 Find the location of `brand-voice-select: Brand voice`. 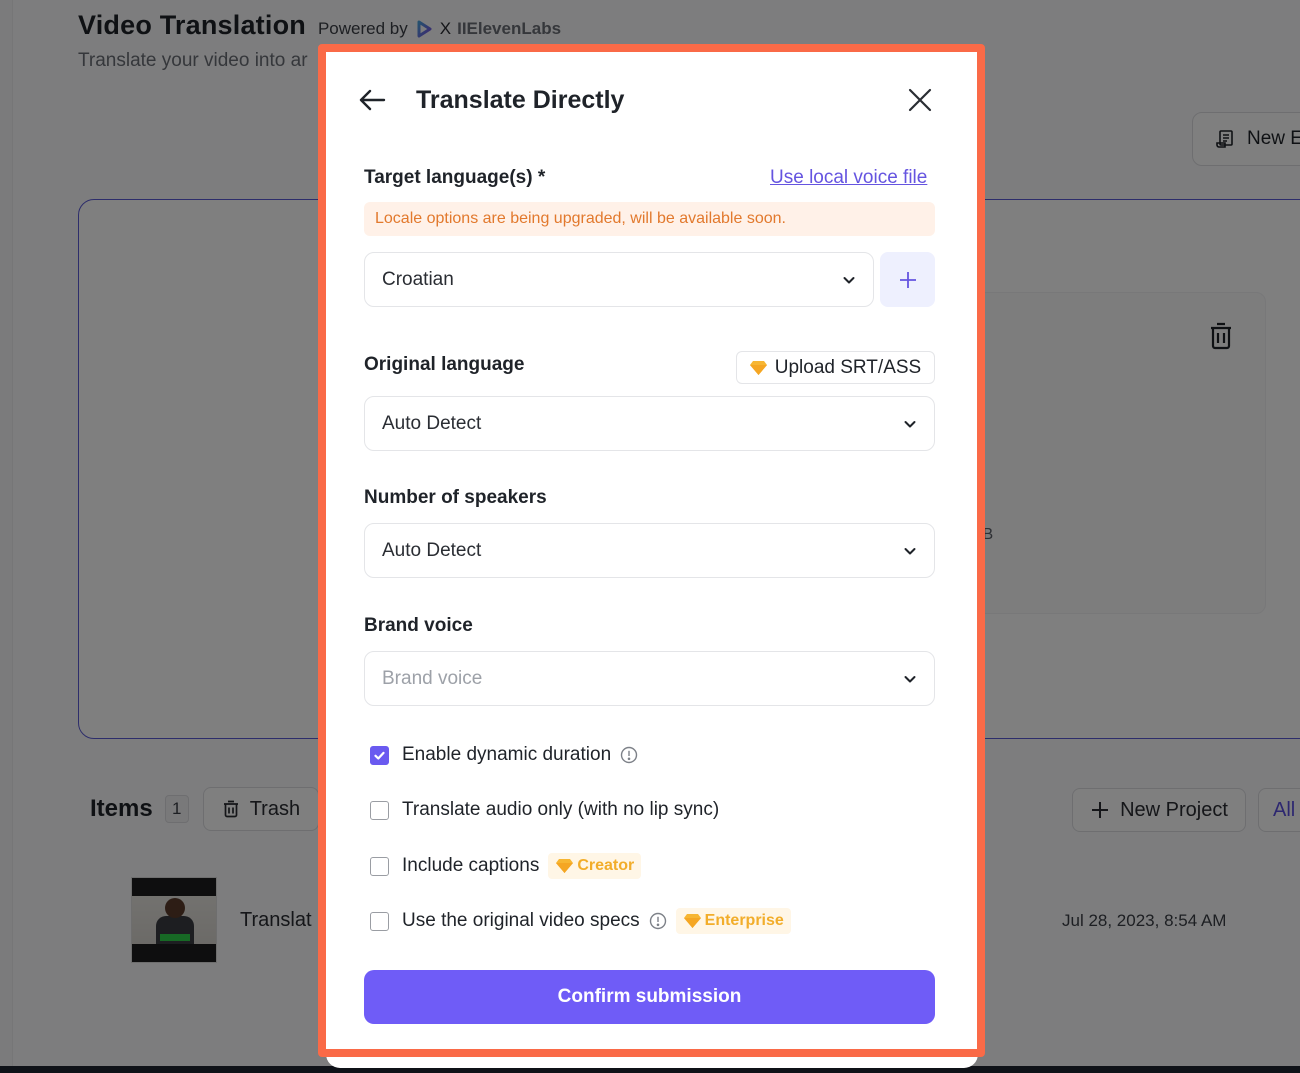

brand-voice-select: Brand voice is located at coordinates (649, 678).